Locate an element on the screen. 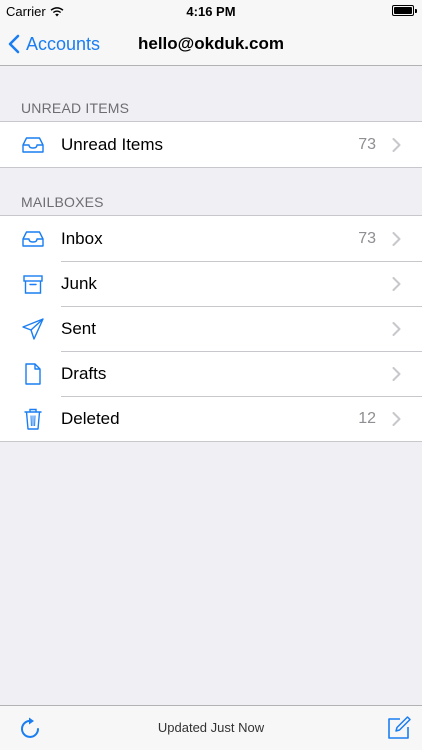 Image resolution: width=422 pixels, height=750 pixels. status-time: 4:16 PM is located at coordinates (211, 11).